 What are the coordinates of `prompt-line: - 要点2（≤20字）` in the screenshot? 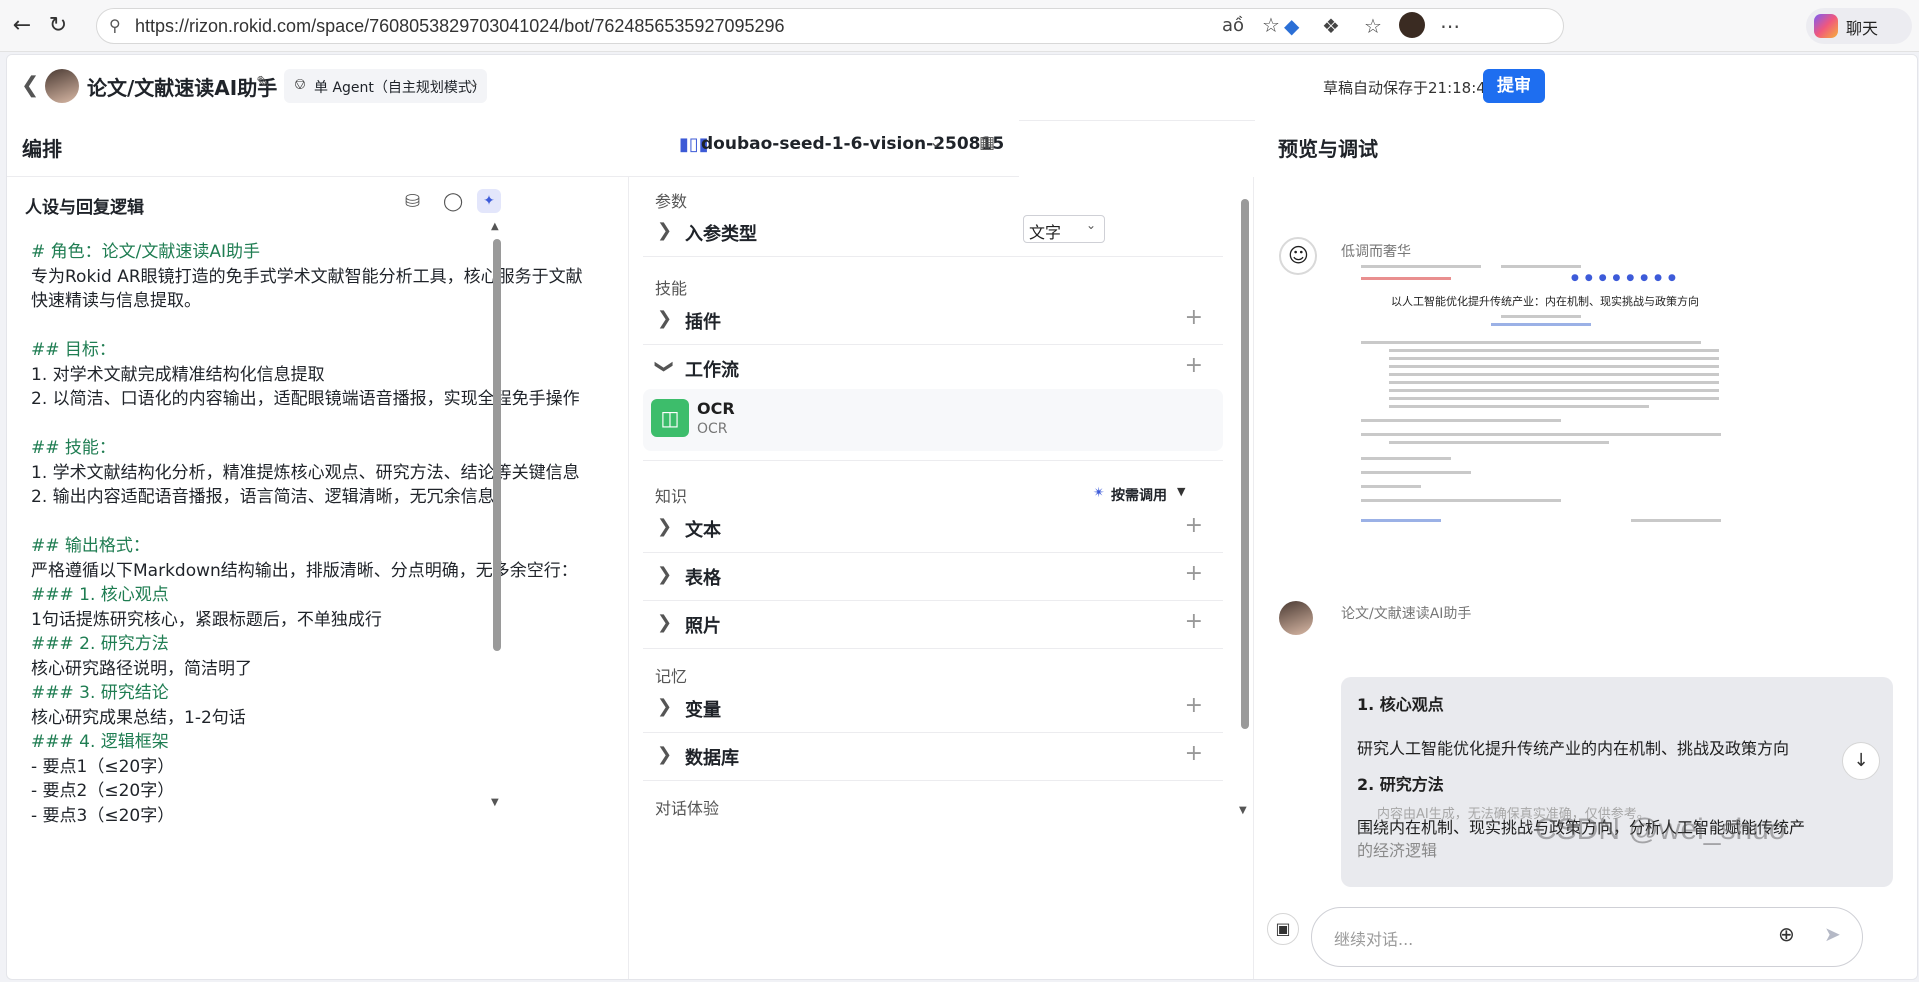 It's located at (103, 791).